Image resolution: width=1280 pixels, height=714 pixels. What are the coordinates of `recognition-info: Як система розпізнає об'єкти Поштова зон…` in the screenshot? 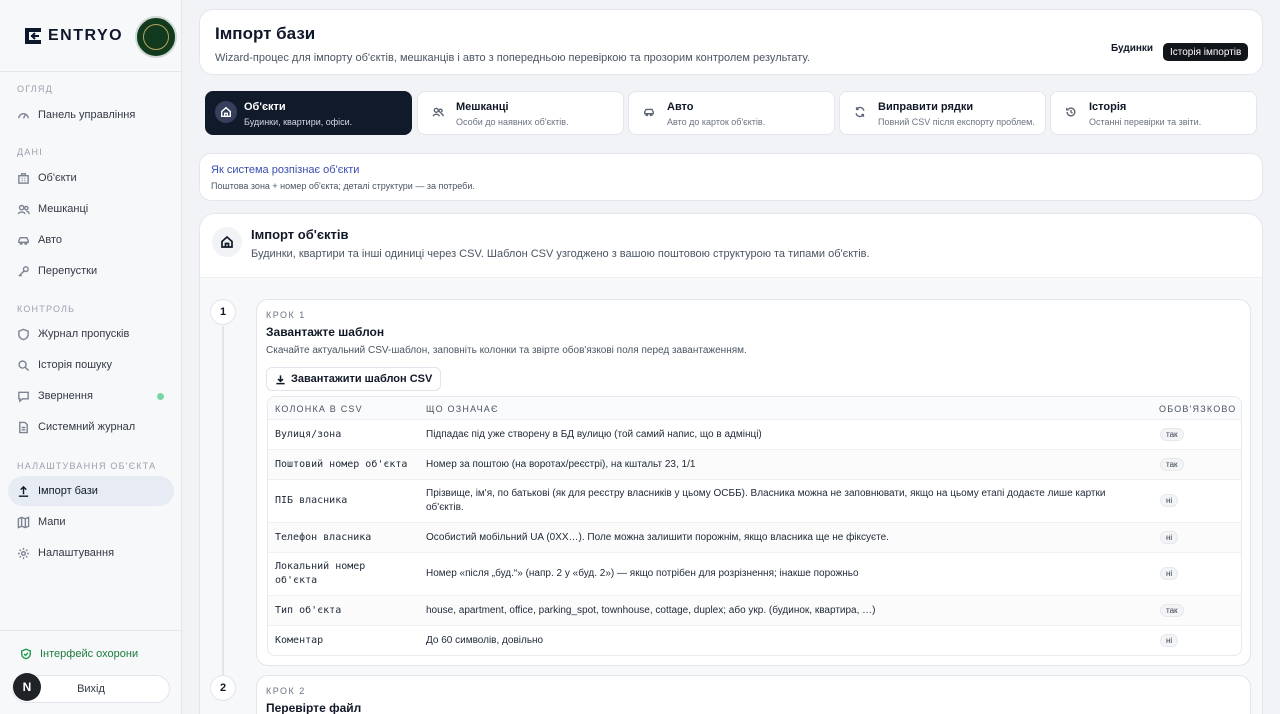 It's located at (731, 177).